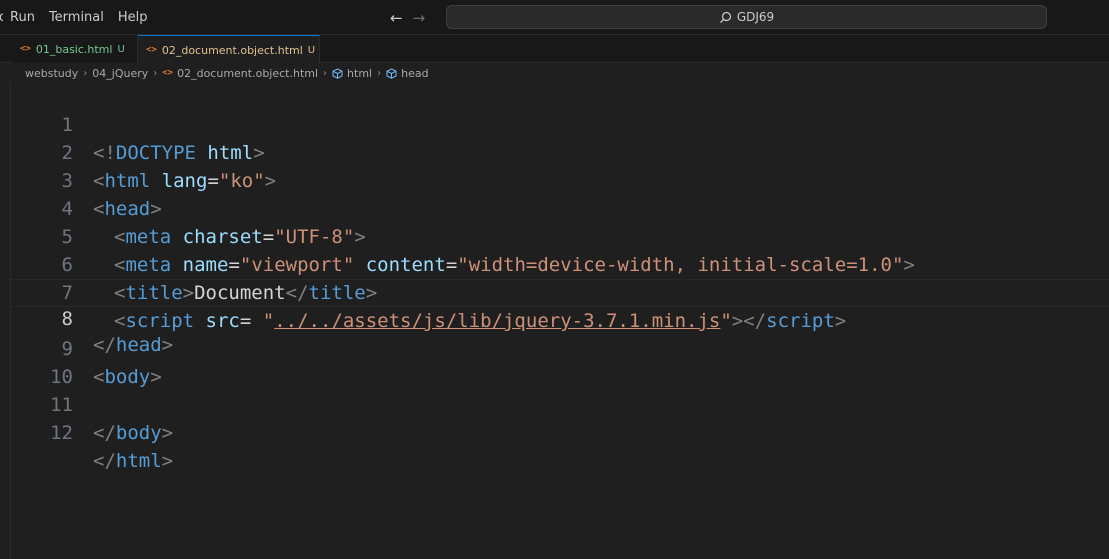 The width and height of the screenshot is (1109, 559). Describe the element at coordinates (396, 18) in the screenshot. I see `back-arrow-icon: ←` at that location.